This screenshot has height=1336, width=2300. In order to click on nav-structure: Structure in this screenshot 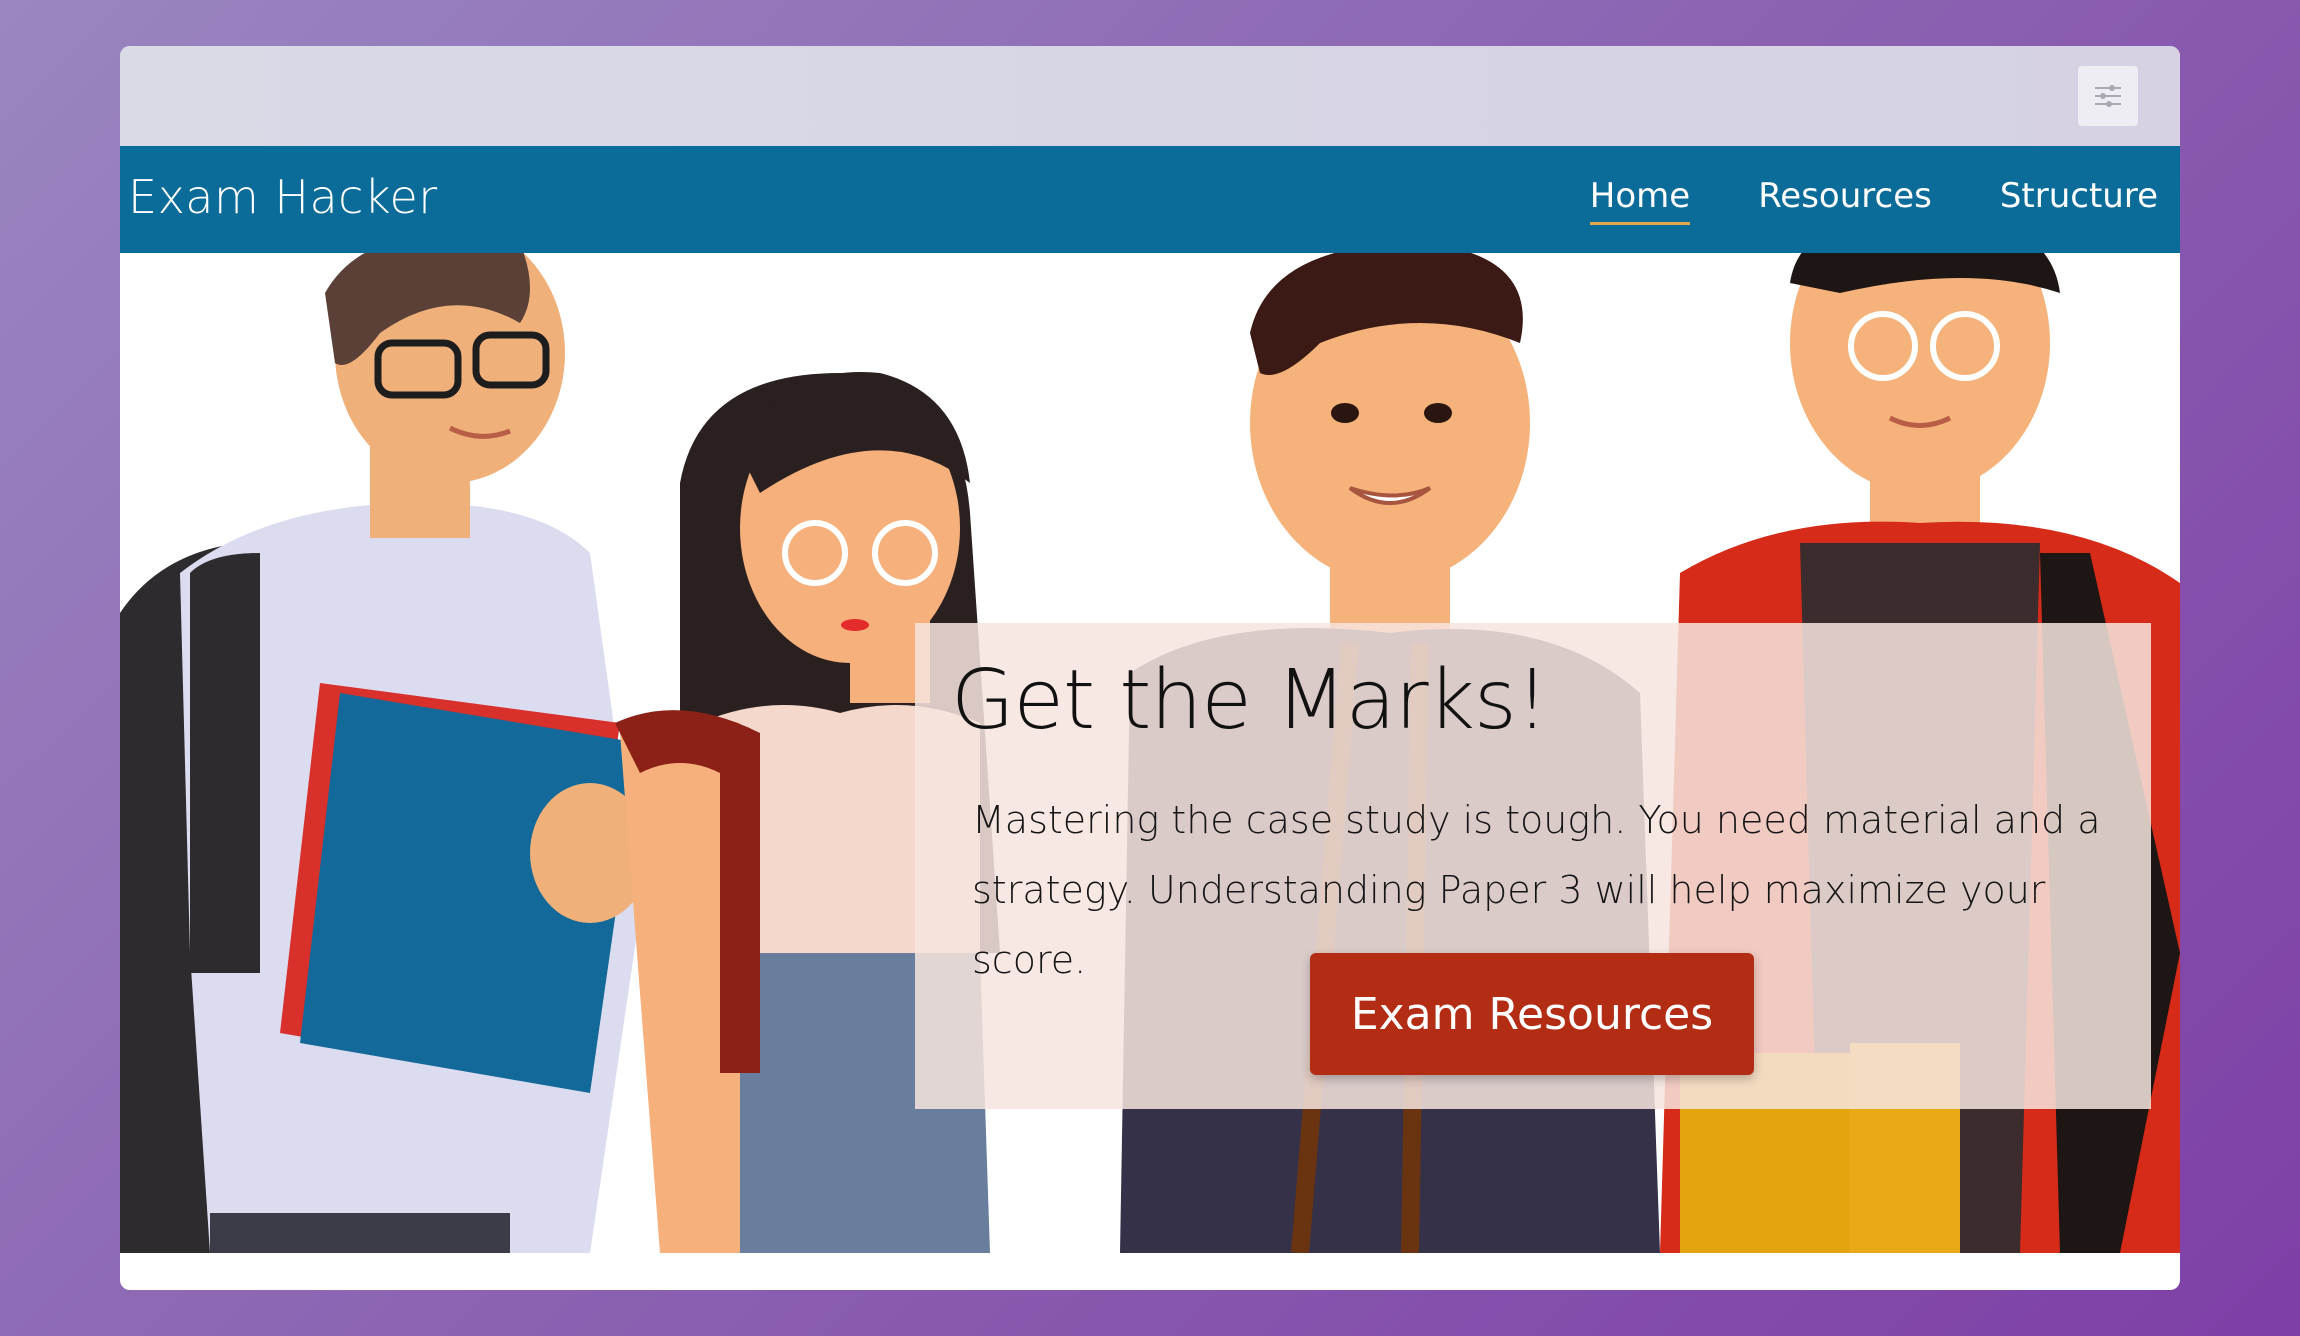, I will do `click(2079, 200)`.